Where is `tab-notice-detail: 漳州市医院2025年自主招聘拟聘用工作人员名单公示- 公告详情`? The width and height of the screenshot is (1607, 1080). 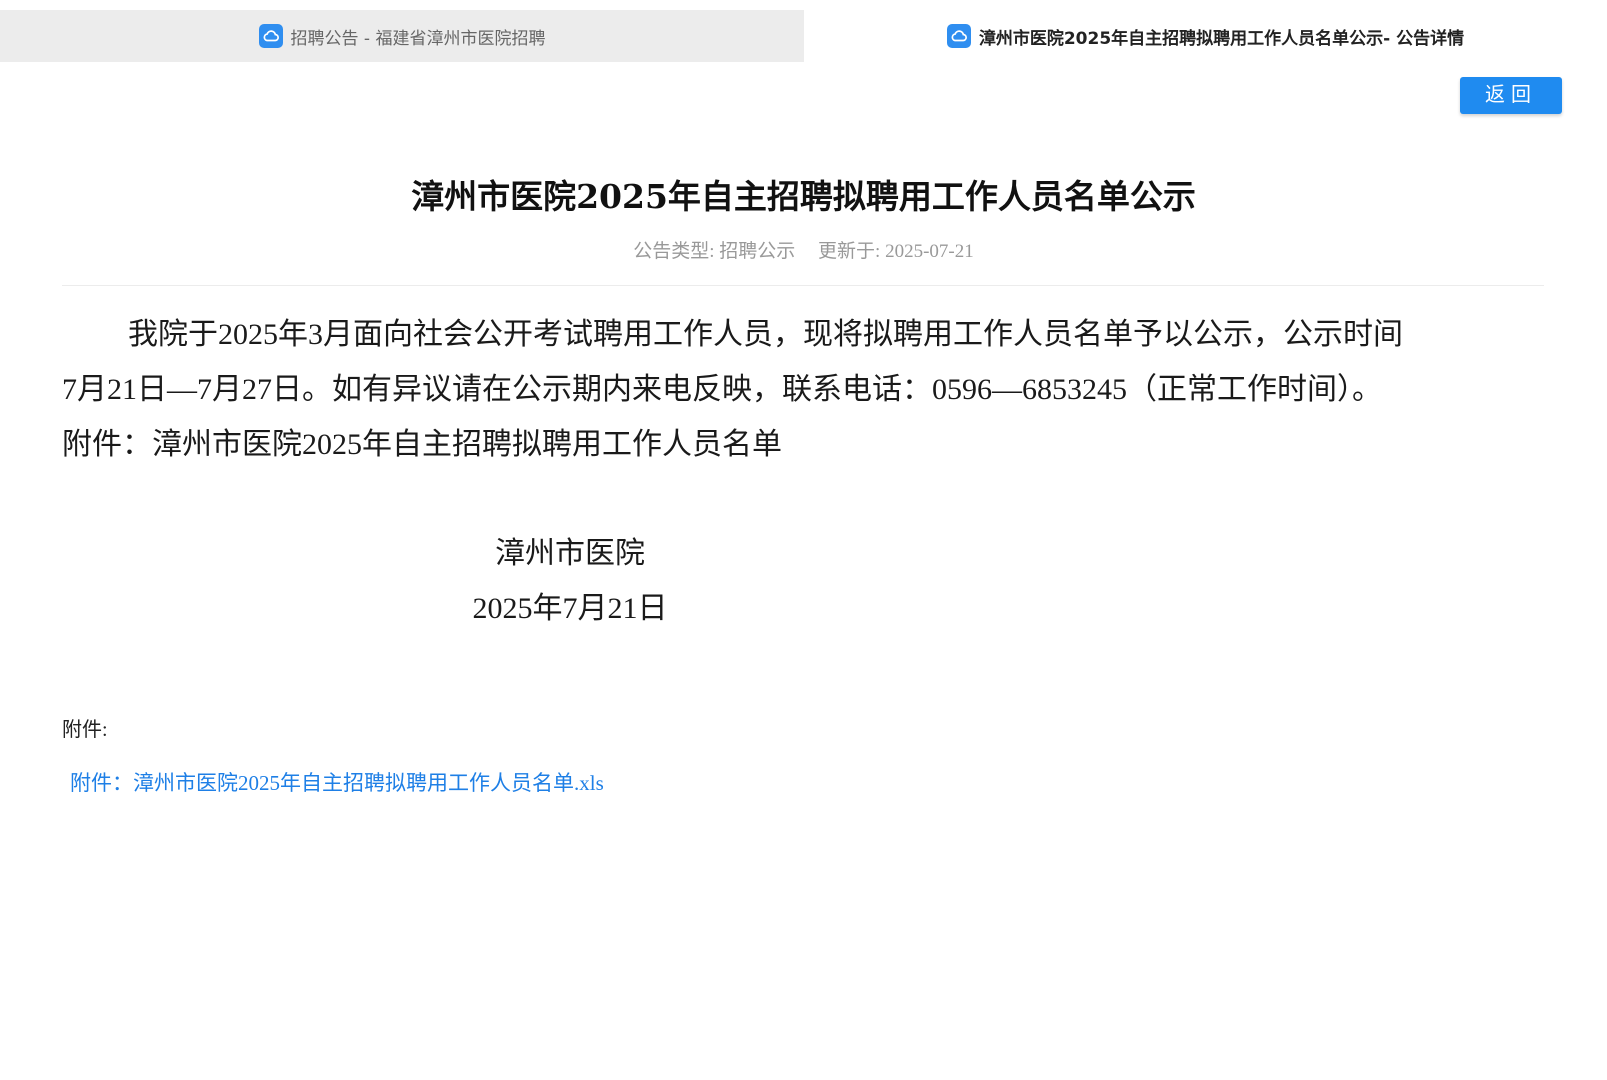 tab-notice-detail: 漳州市医院2025年自主招聘拟聘用工作人员名单公示- 公告详情 is located at coordinates (1205, 36).